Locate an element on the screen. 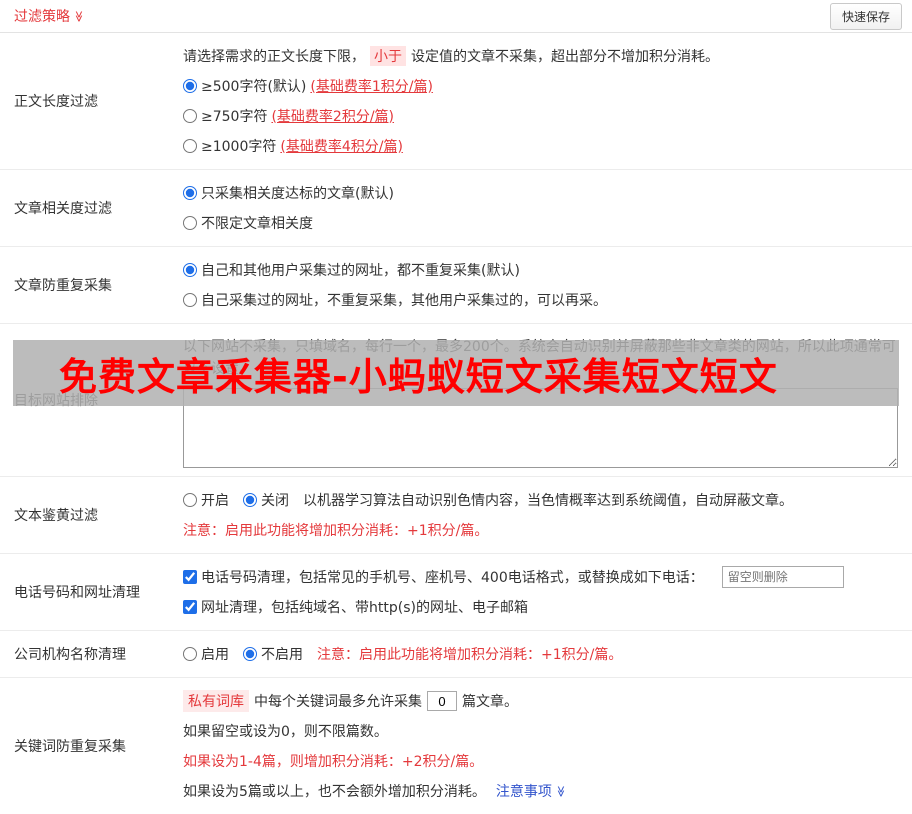  notes-link: 注意事项 ≫ is located at coordinates (531, 791).